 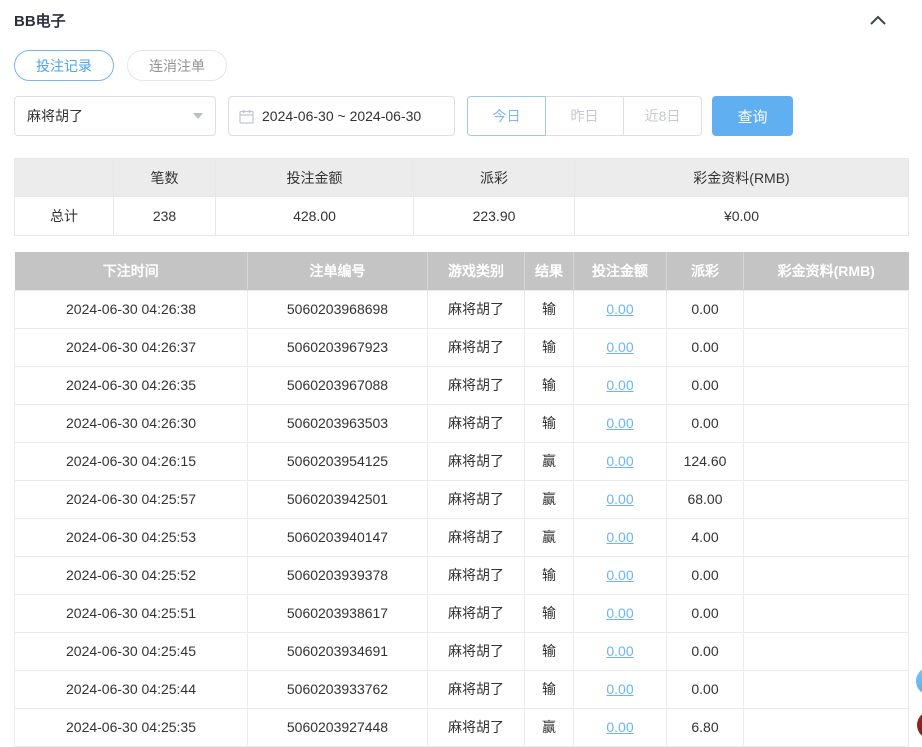 I want to click on game-select: 麻将胡了, so click(x=115, y=116).